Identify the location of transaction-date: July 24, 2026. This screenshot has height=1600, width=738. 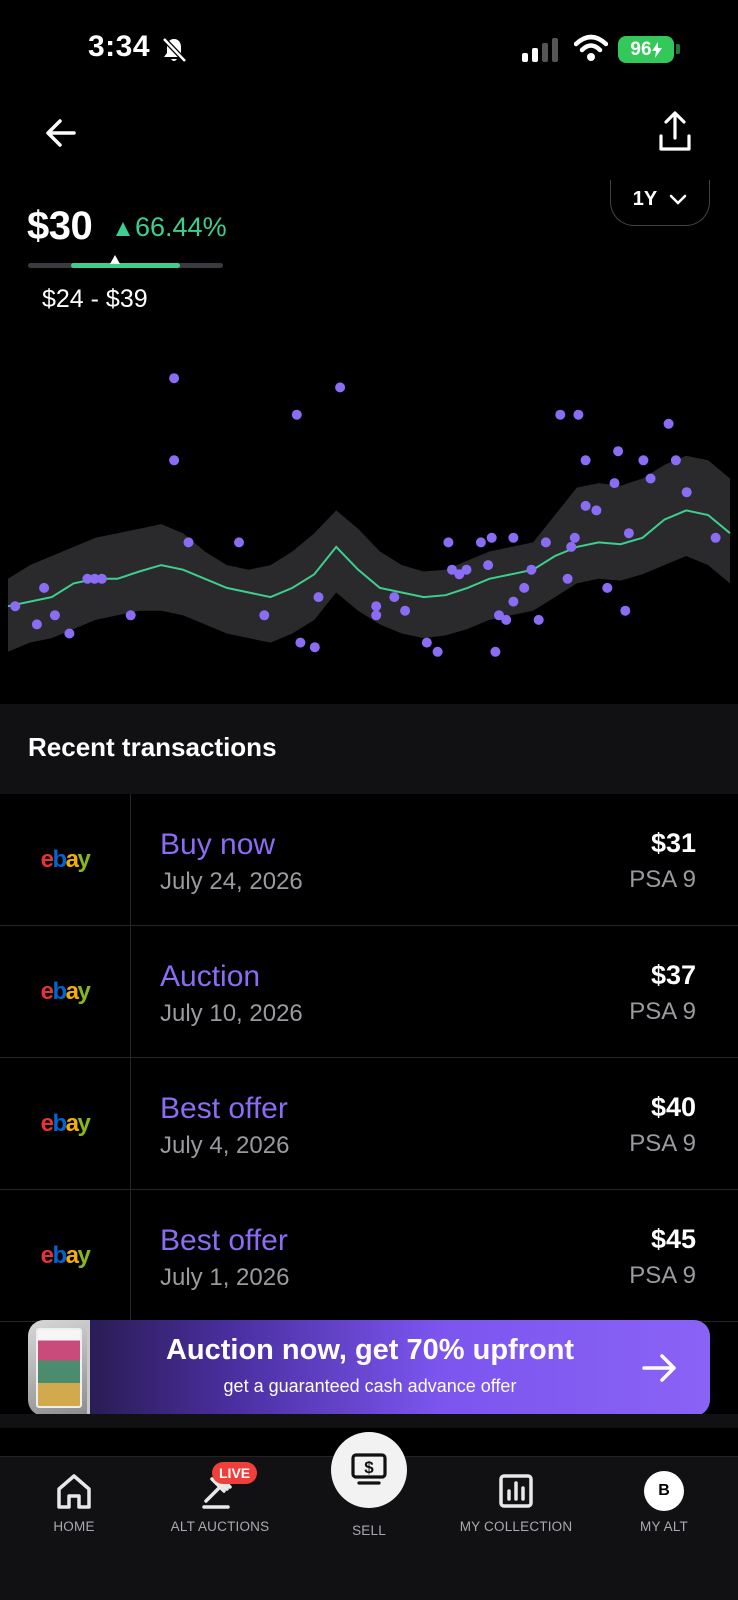
(231, 881).